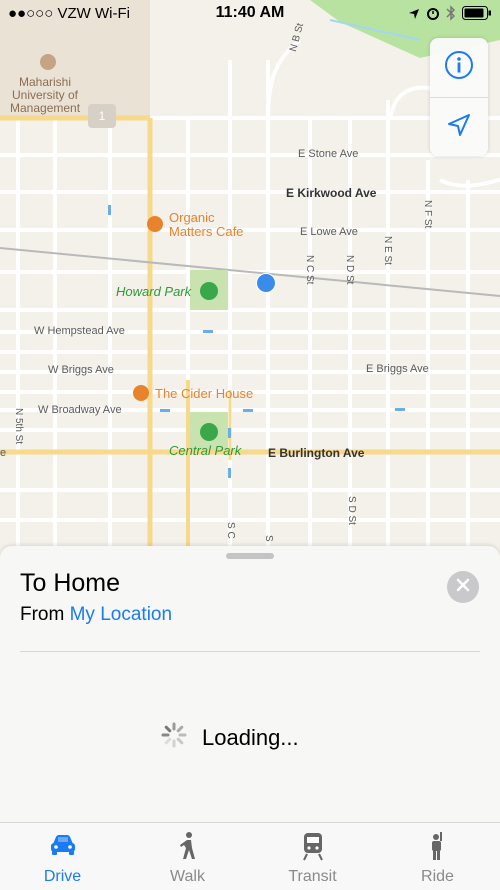 The image size is (500, 890). Describe the element at coordinates (477, 15) in the screenshot. I see `battery-icon` at that location.